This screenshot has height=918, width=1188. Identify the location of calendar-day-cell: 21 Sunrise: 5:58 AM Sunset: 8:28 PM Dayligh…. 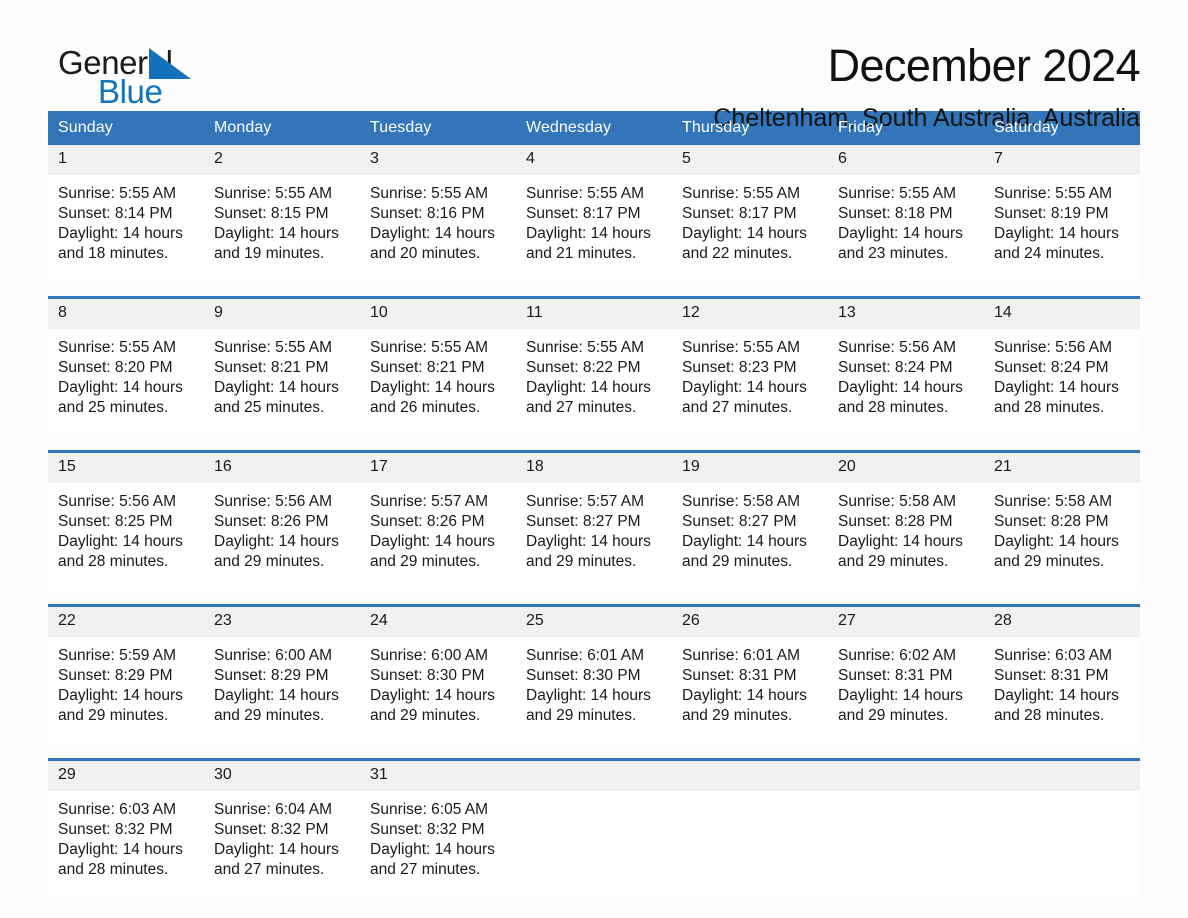
(1062, 520).